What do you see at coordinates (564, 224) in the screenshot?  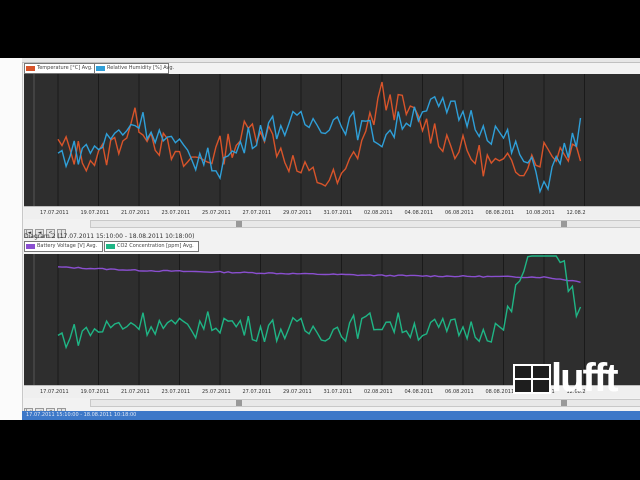 I see `scroll-handle-right` at bounding box center [564, 224].